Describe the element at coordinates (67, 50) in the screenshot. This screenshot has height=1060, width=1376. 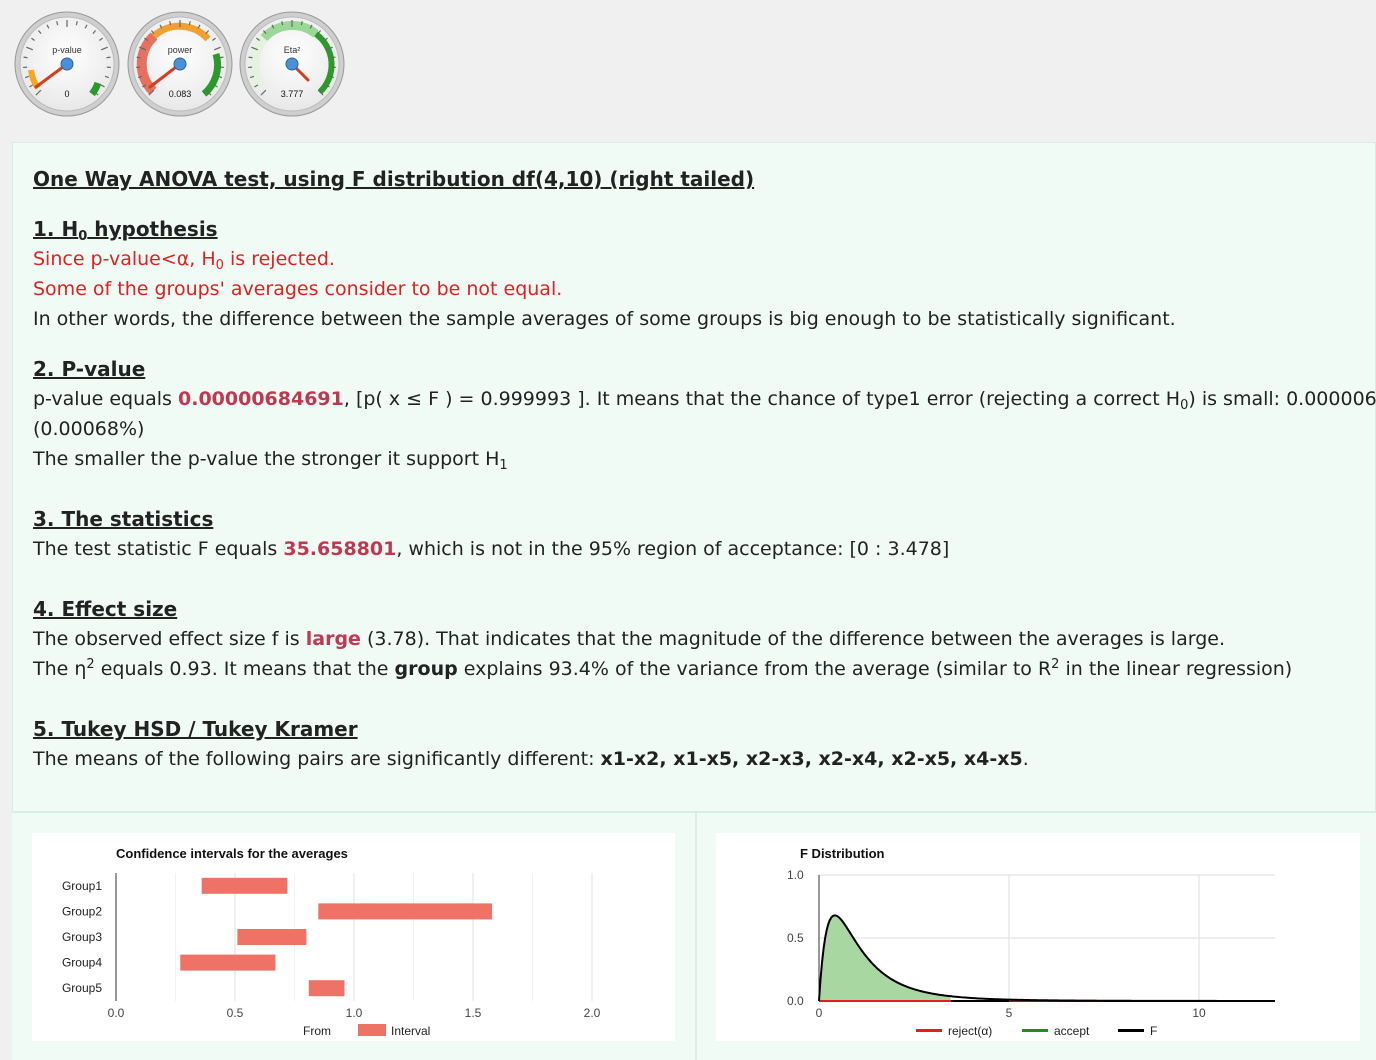
I see `gauge-label: p-value` at that location.